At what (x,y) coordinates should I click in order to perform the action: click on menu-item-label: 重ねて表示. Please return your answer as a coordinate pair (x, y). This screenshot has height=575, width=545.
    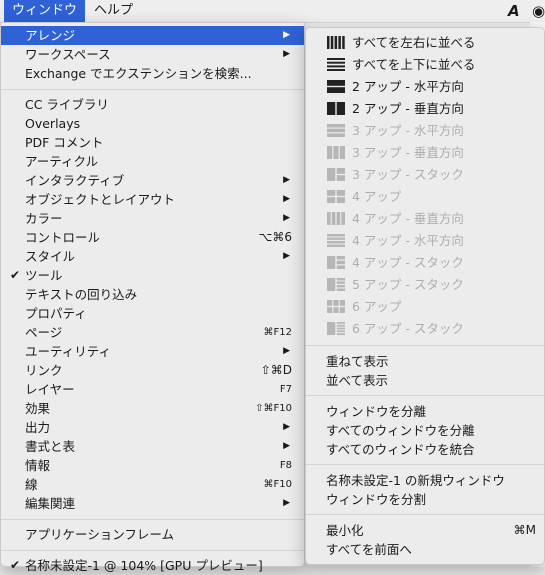
    Looking at the image, I should click on (357, 361).